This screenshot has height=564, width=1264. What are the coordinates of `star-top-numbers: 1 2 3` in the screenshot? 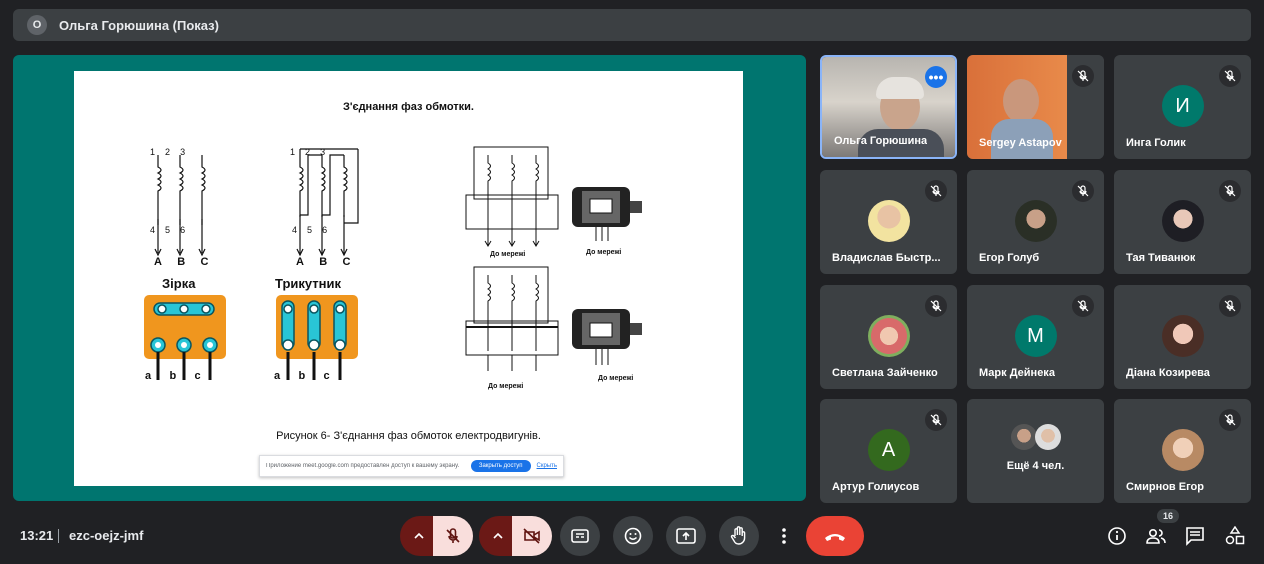 It's located at (168, 152).